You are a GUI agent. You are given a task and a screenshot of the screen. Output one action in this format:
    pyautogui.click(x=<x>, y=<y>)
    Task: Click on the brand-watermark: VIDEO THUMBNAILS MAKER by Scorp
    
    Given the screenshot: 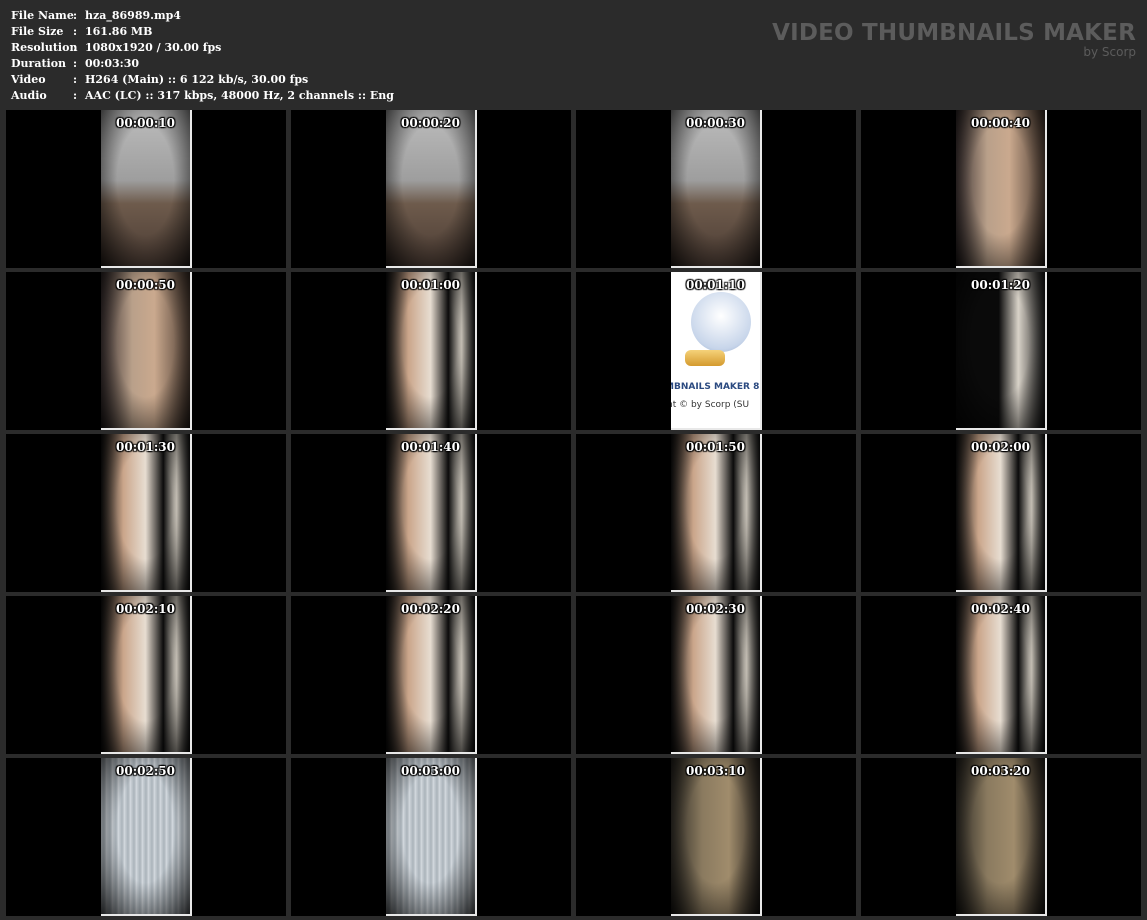 What is the action you would take?
    pyautogui.click(x=954, y=39)
    